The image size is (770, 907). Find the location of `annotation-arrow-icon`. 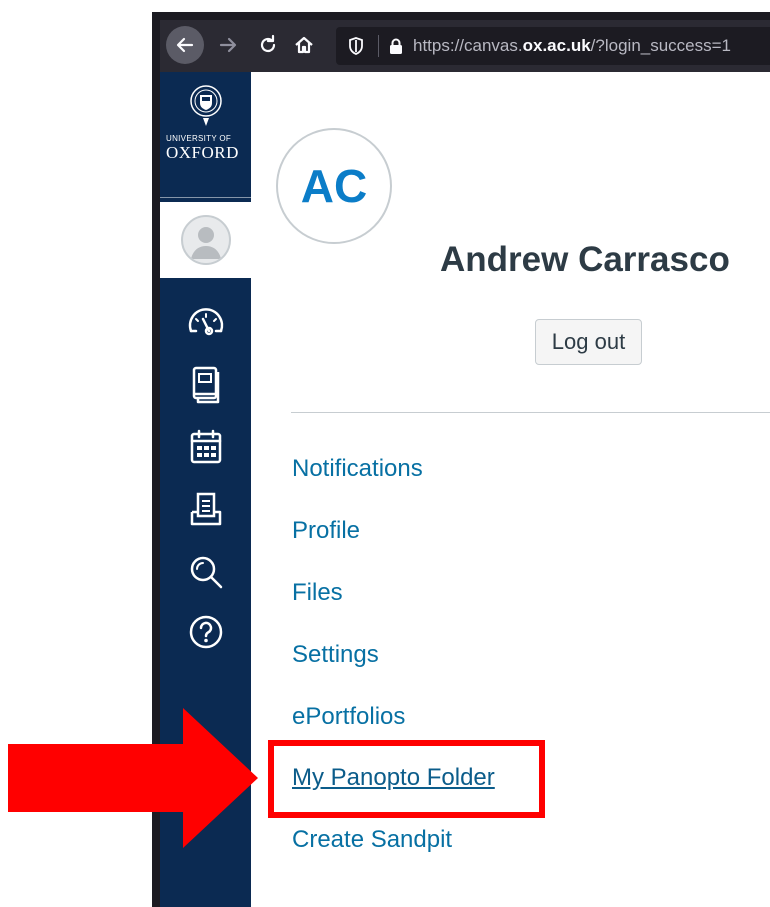

annotation-arrow-icon is located at coordinates (133, 778).